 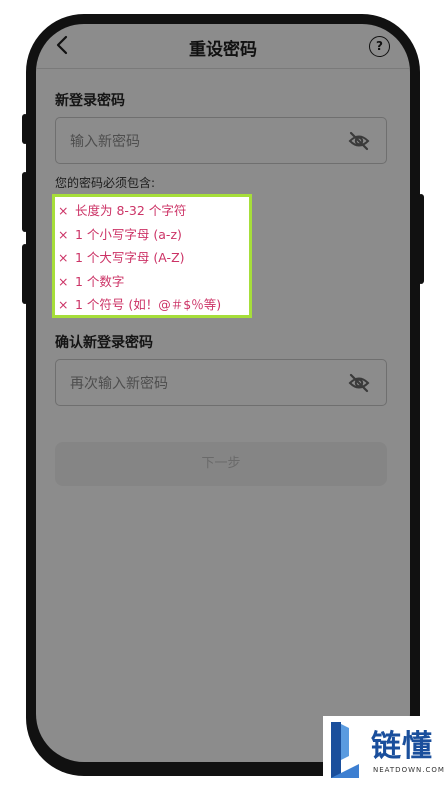 What do you see at coordinates (130, 257) in the screenshot?
I see `requirement-text: 1 个大写字母 (A-Z)` at bounding box center [130, 257].